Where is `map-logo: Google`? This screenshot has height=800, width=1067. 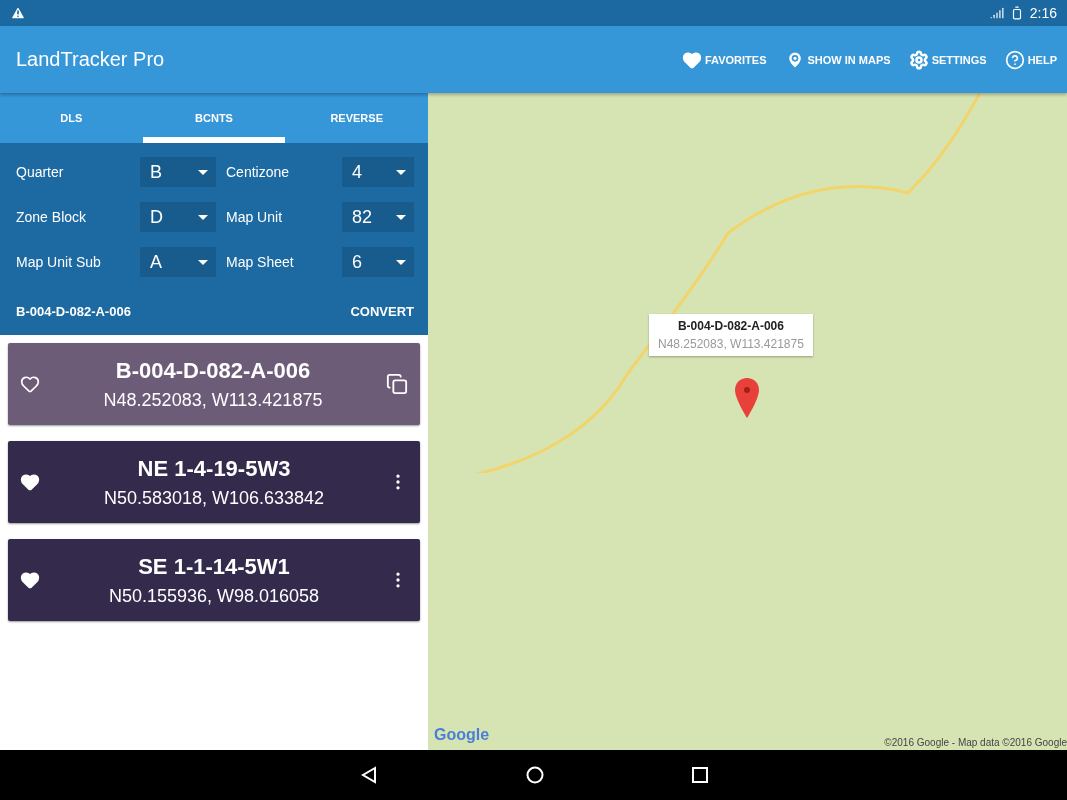 map-logo: Google is located at coordinates (462, 735).